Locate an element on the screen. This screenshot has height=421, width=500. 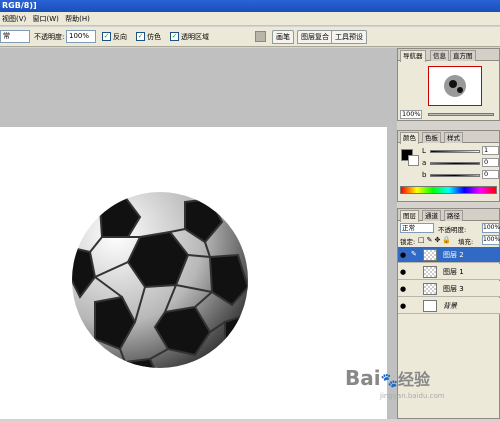
channel-b-slider is located at coordinates (455, 175).